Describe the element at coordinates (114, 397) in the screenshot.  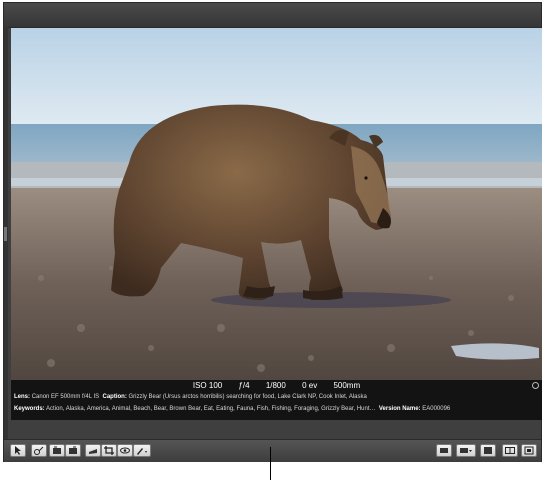
I see `caption-label: Caption:` at that location.